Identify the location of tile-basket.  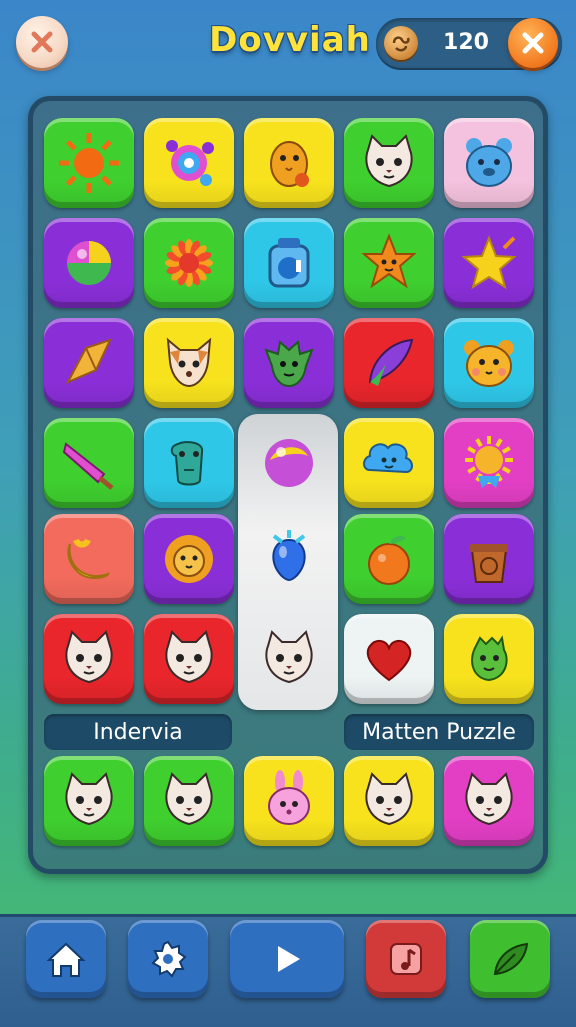
(489, 559).